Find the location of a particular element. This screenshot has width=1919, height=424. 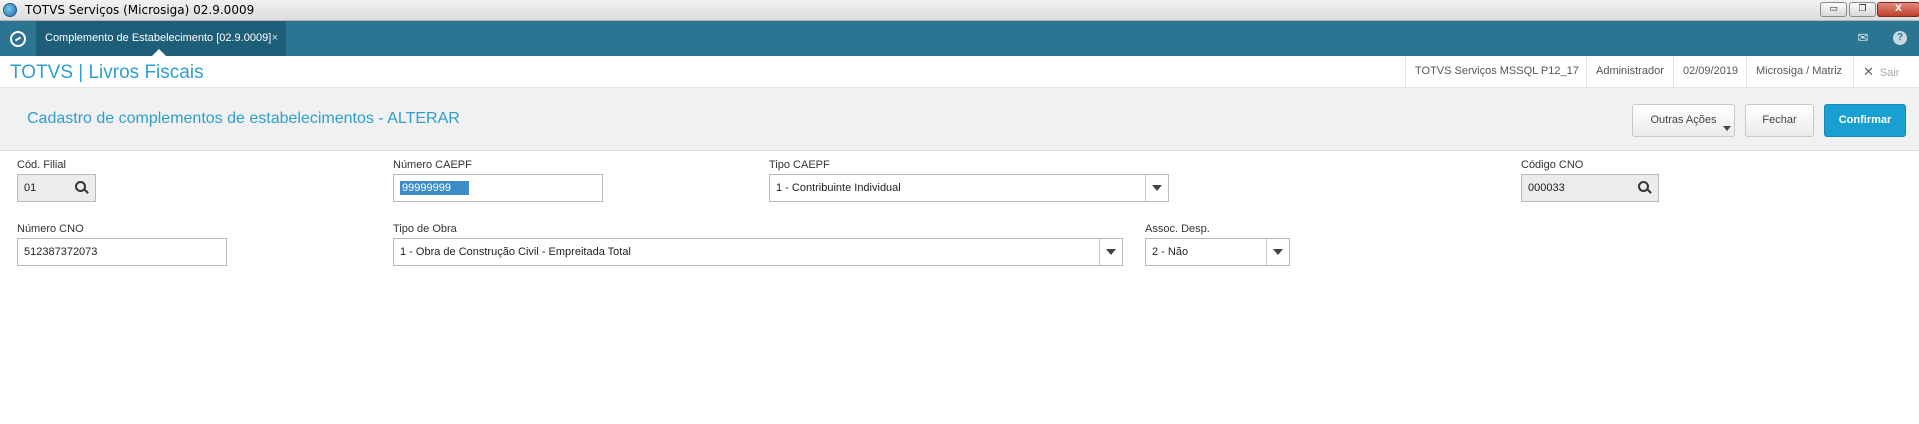

tipo-caepf-value: 1 - Contribuinte Individual is located at coordinates (838, 188).